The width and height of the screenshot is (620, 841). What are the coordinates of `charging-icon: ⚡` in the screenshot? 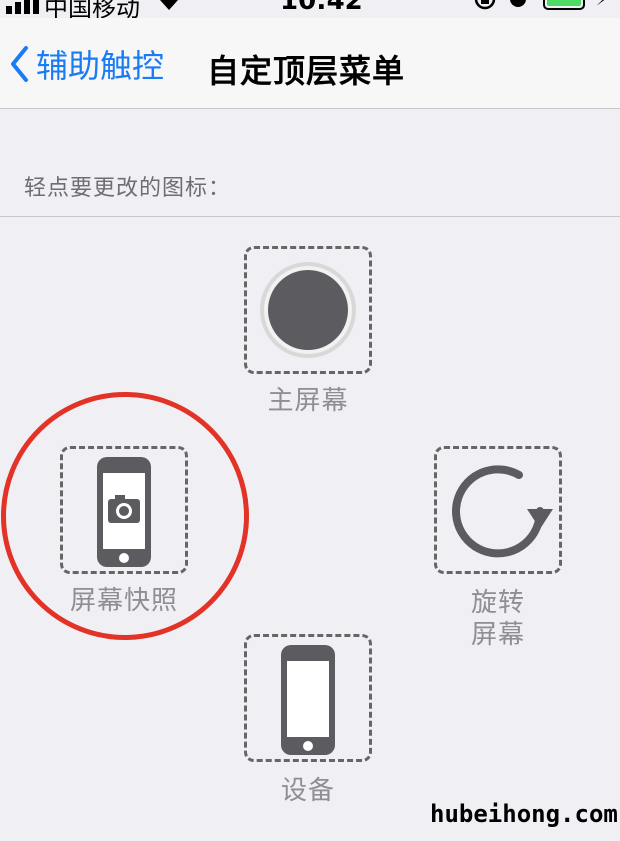 It's located at (601, 4).